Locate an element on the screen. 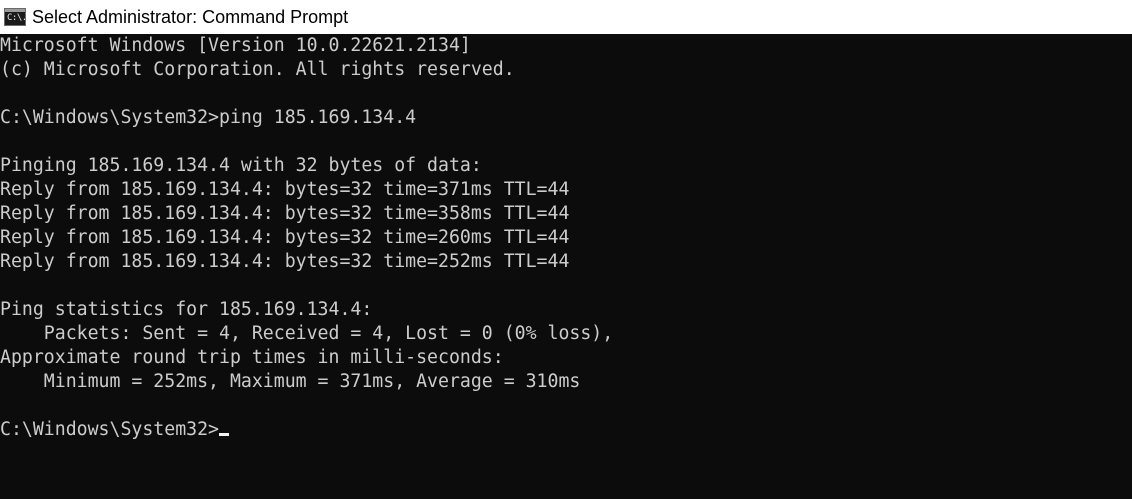 The height and width of the screenshot is (499, 1132). console-prompt: C:\Windows\System32> is located at coordinates (109, 429).